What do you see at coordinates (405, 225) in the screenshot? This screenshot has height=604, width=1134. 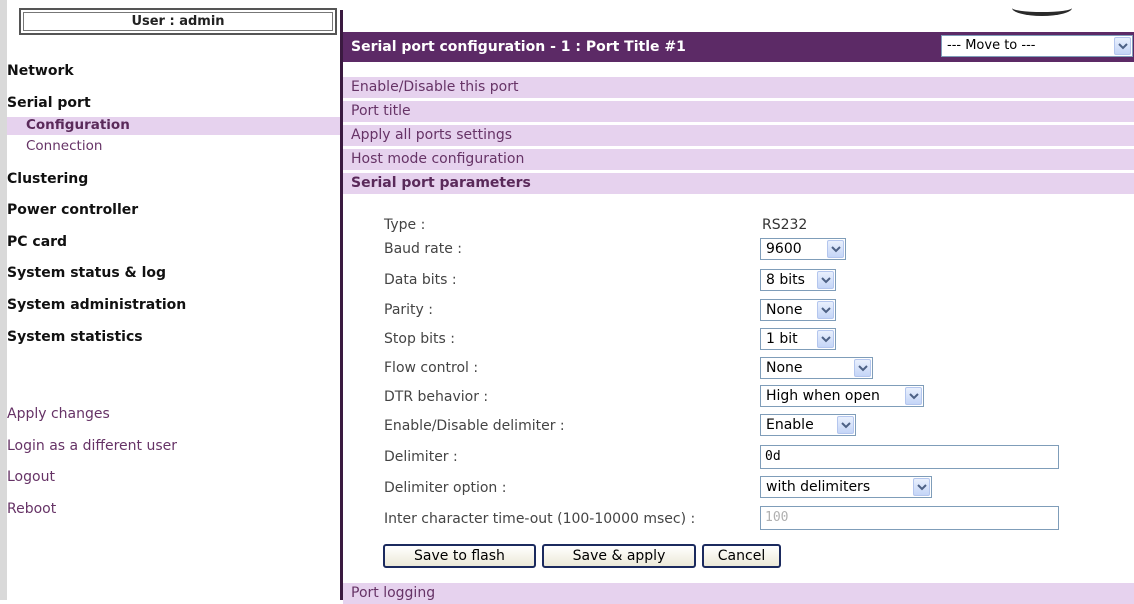 I see `type-label: Type :` at bounding box center [405, 225].